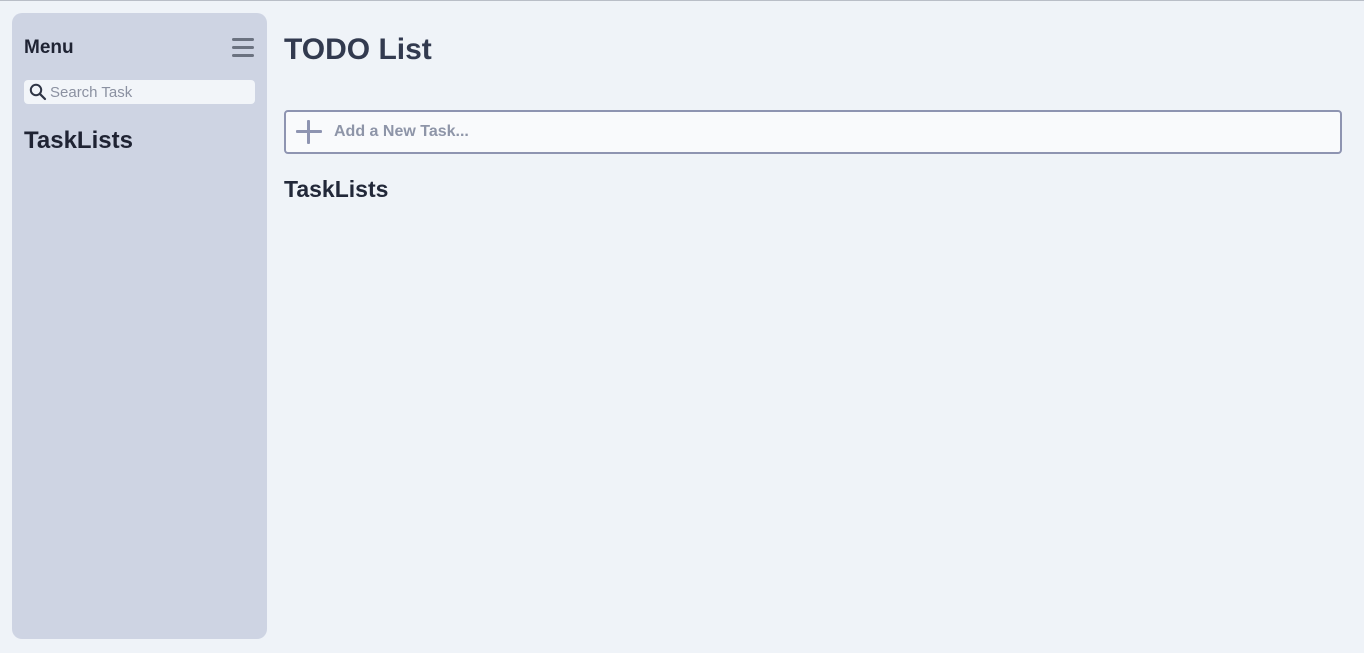 The image size is (1364, 653). I want to click on tasklists-heading: TaskLists, so click(336, 189).